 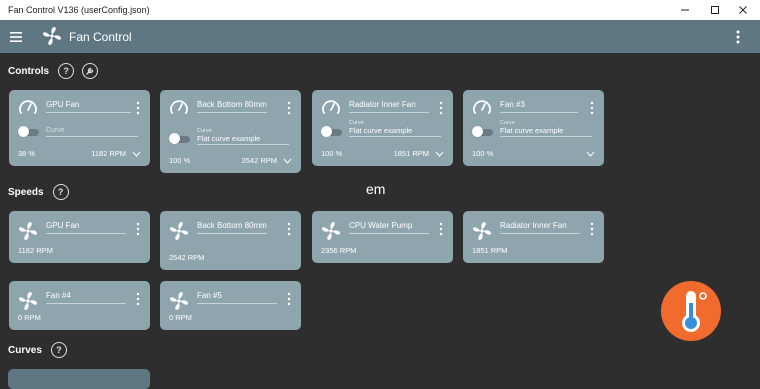 What do you see at coordinates (237, 297) in the screenshot?
I see `speed-name: Fan #5` at bounding box center [237, 297].